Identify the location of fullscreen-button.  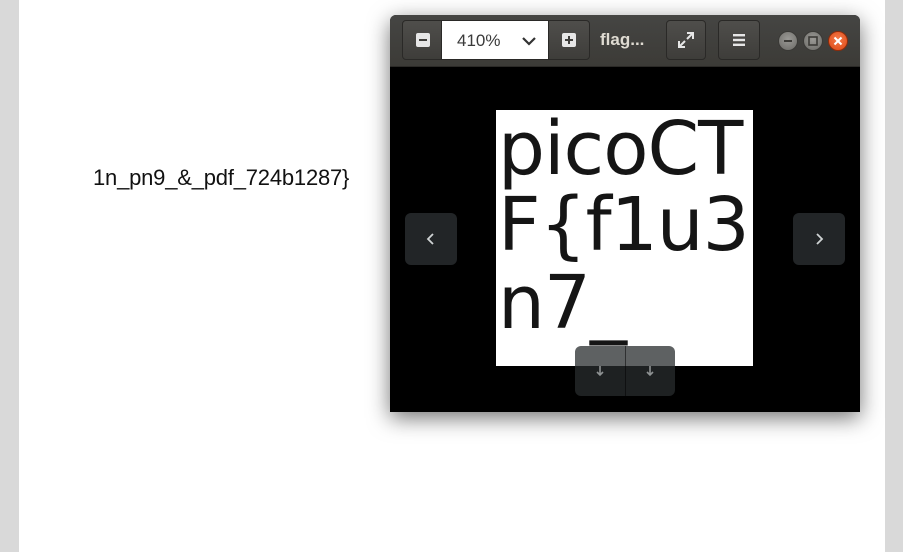
(686, 40).